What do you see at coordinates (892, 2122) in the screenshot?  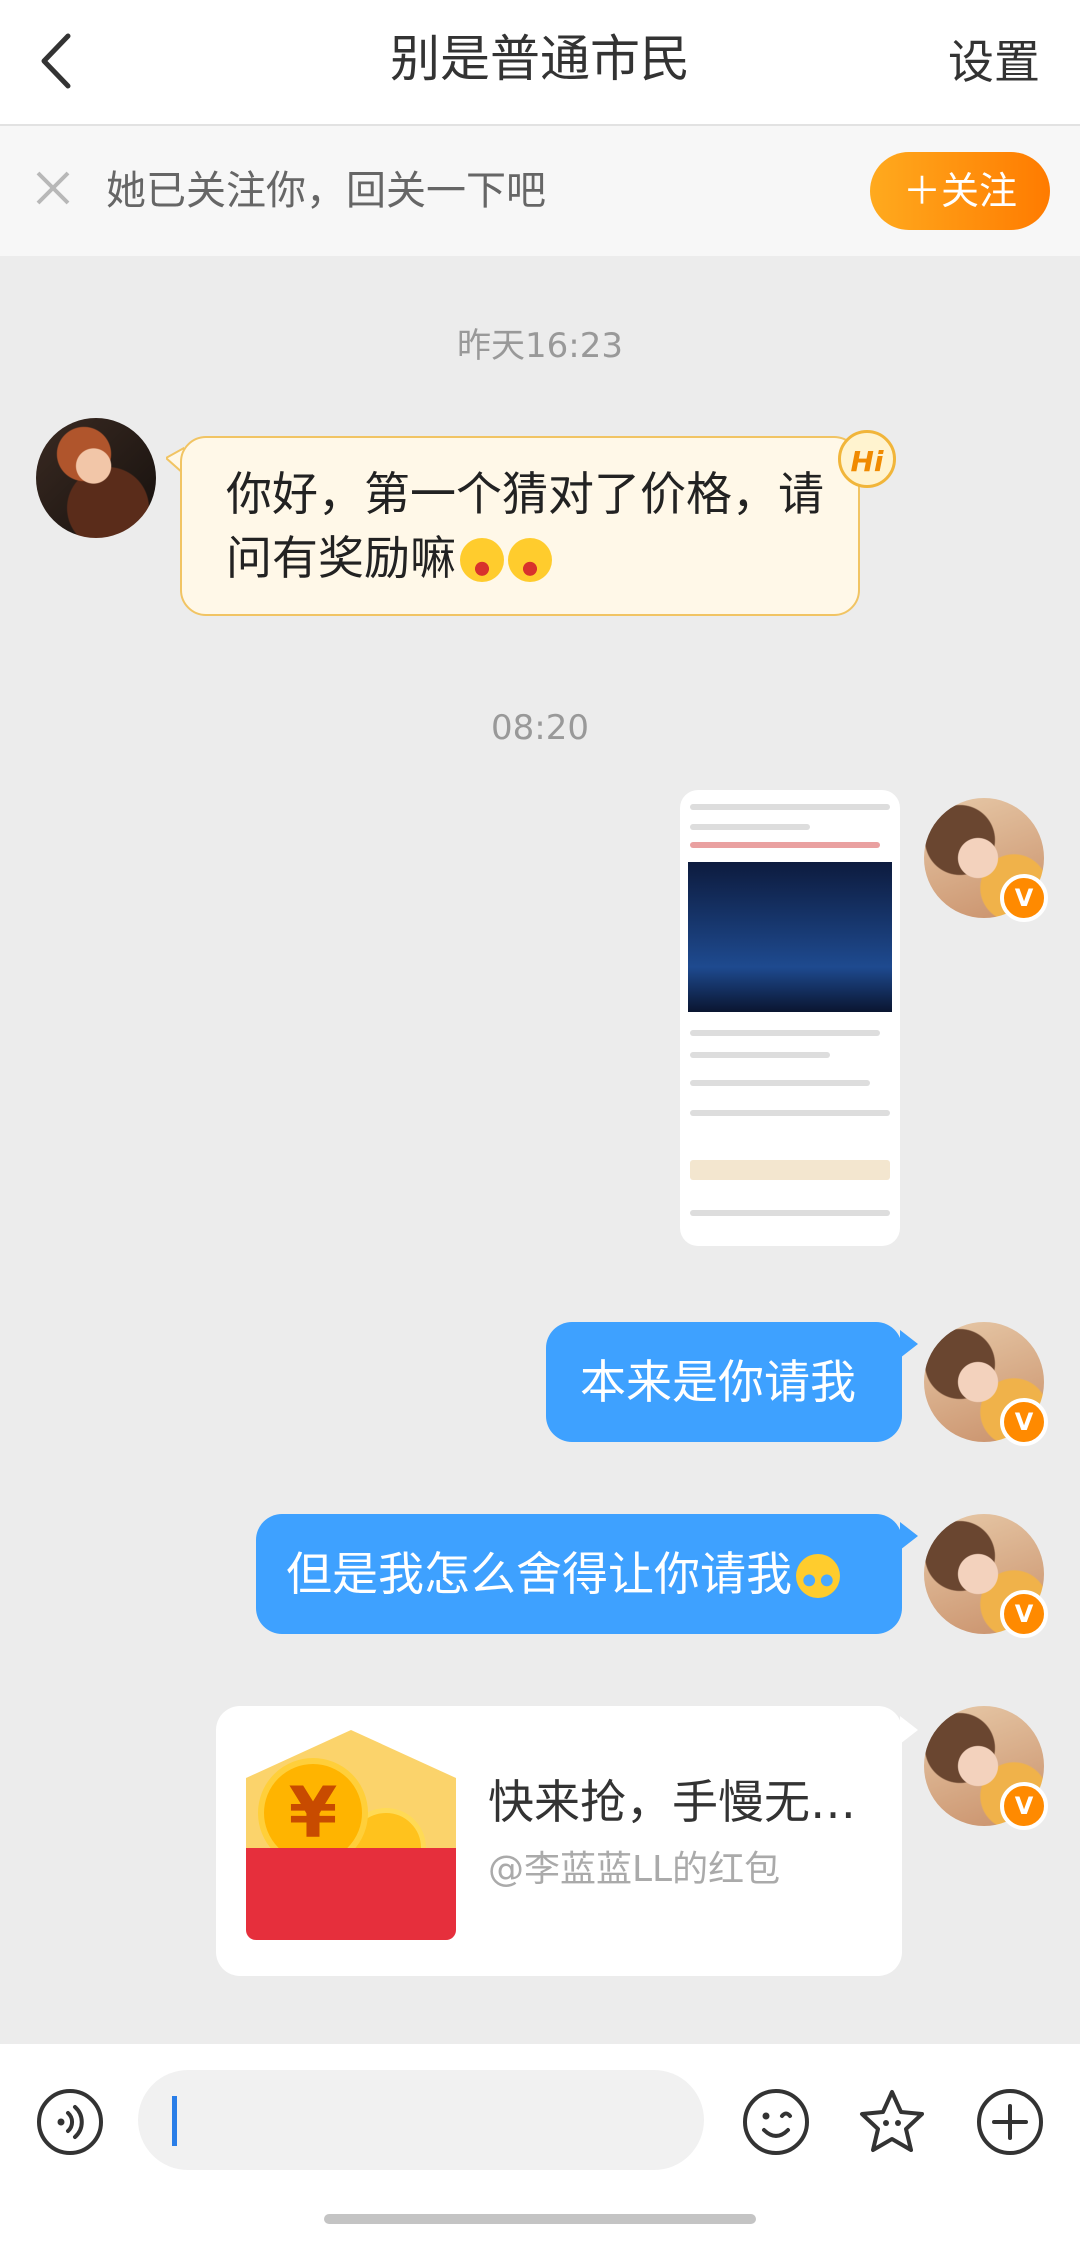 I see `sticker-icon` at bounding box center [892, 2122].